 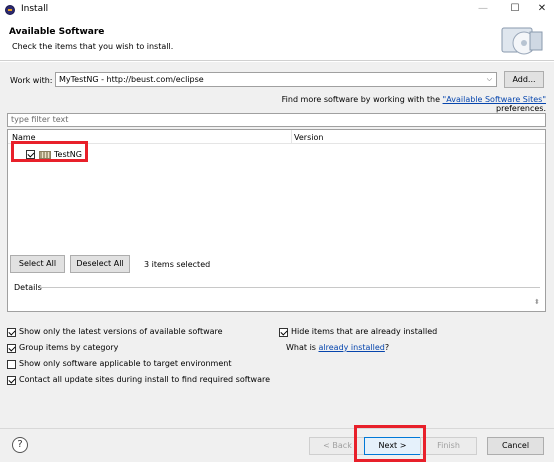 What do you see at coordinates (11, 332) in the screenshot?
I see `show-latest-checkbox` at bounding box center [11, 332].